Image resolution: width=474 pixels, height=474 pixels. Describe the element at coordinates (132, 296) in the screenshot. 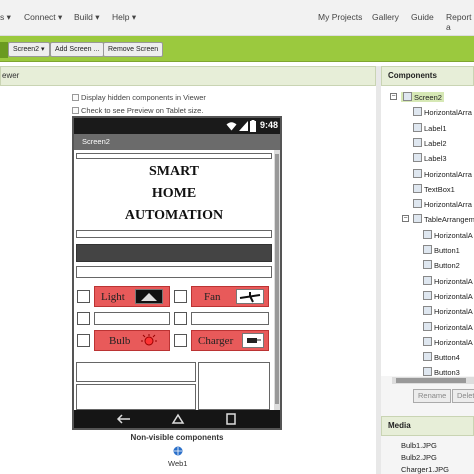

I see `light-button: Light` at that location.